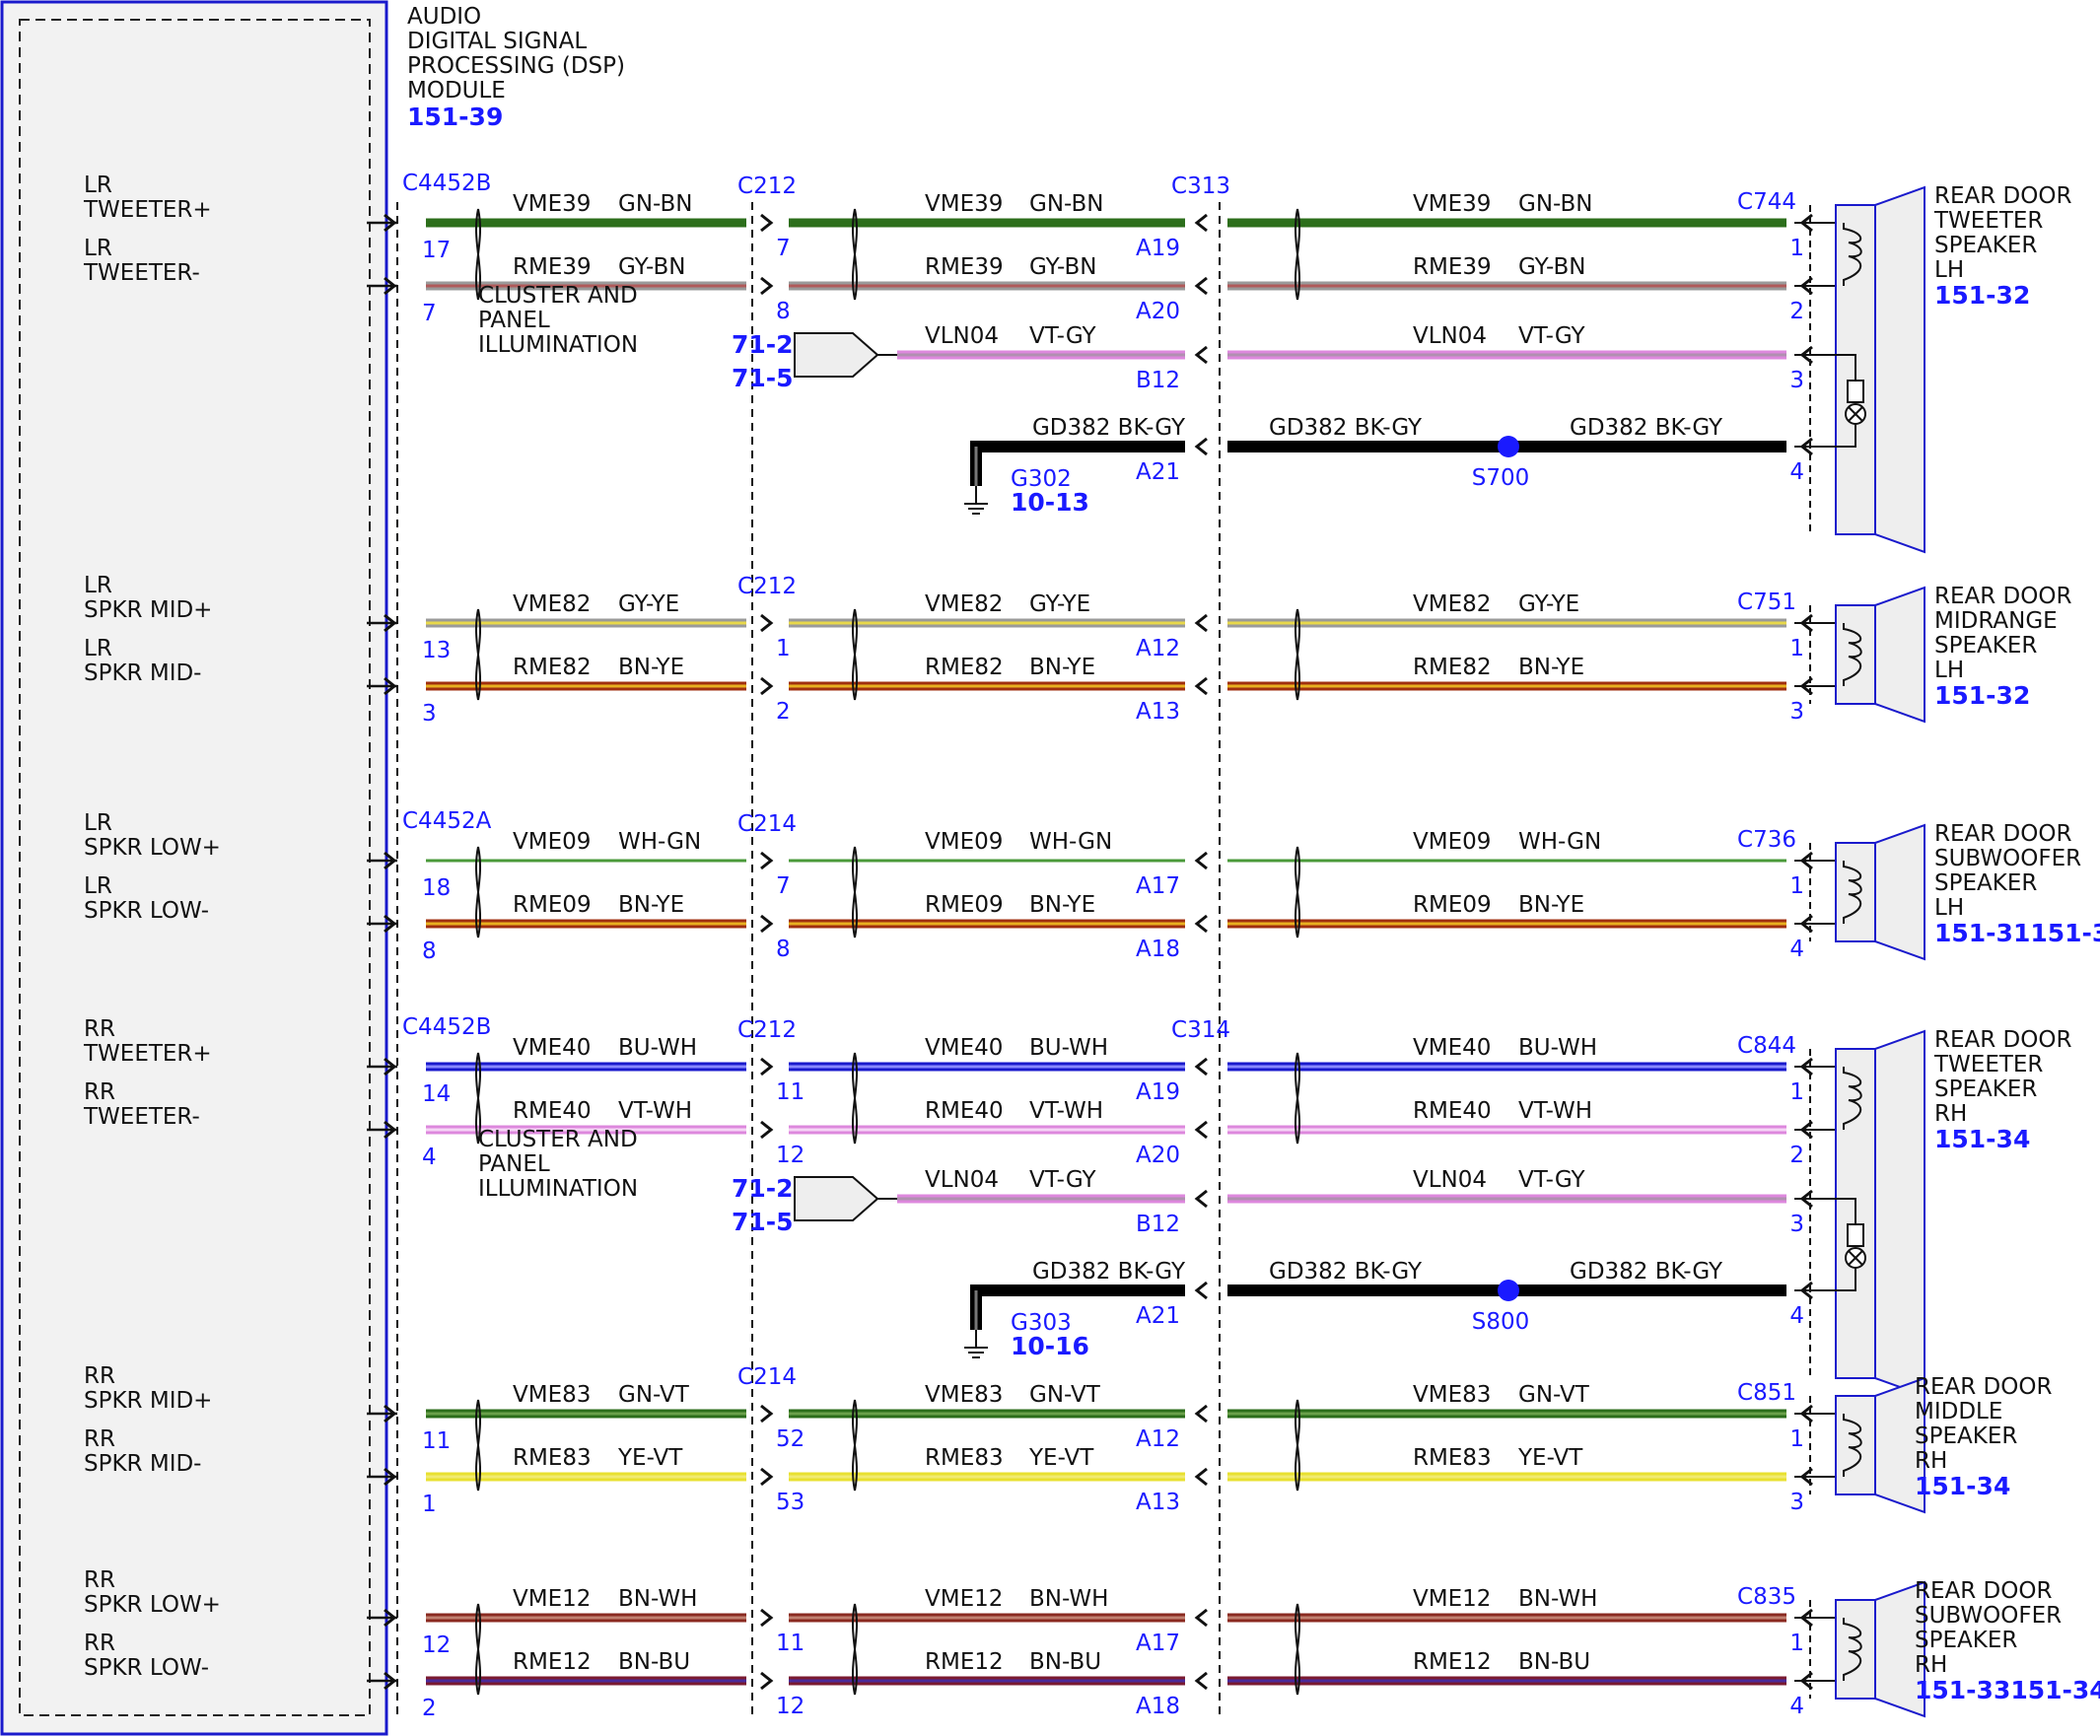 The image size is (2100, 1736). Describe the element at coordinates (552, 842) in the screenshot. I see `wire-circuit-label: VME09` at that location.